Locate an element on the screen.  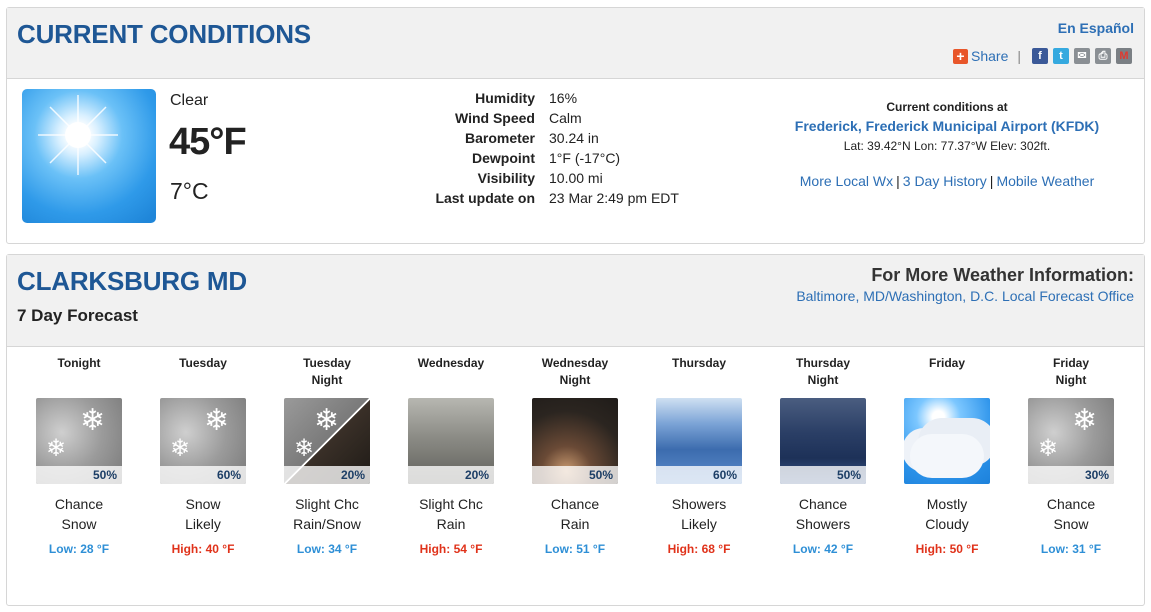
current-temp-f: 45°F is located at coordinates (208, 142).